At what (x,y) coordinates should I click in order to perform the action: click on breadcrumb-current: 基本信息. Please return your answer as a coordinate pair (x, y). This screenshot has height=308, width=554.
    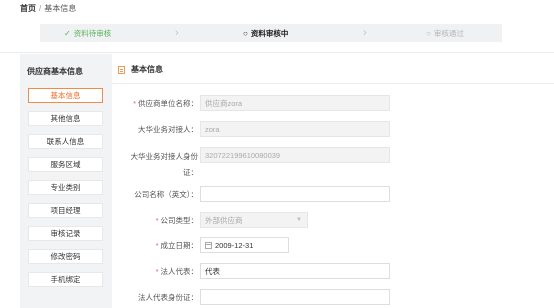
    Looking at the image, I should click on (60, 8).